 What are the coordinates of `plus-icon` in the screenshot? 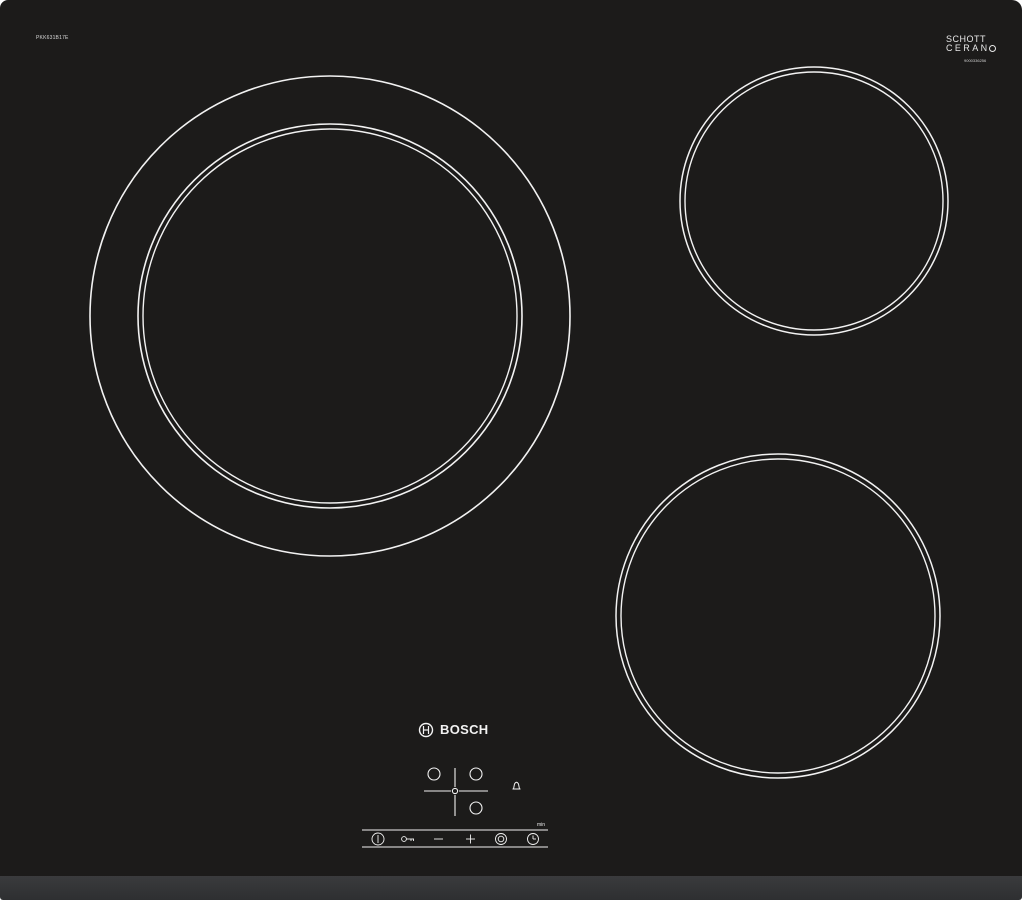 It's located at (470, 839).